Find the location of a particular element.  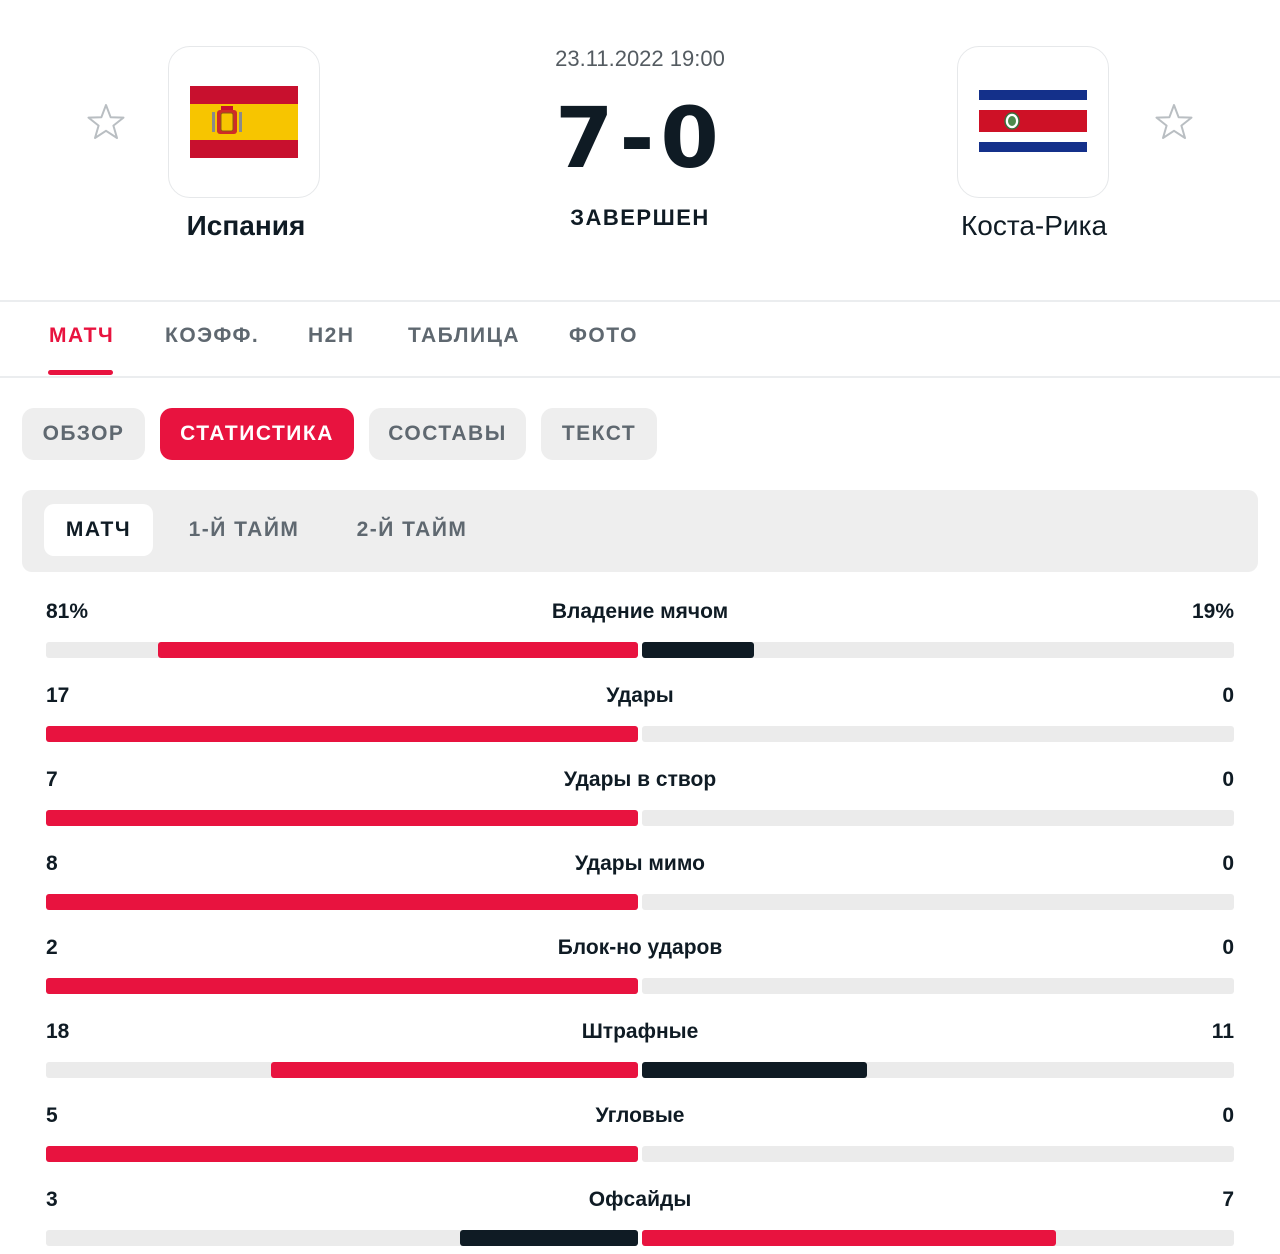

stat-label: Офсайды is located at coordinates (640, 1199).